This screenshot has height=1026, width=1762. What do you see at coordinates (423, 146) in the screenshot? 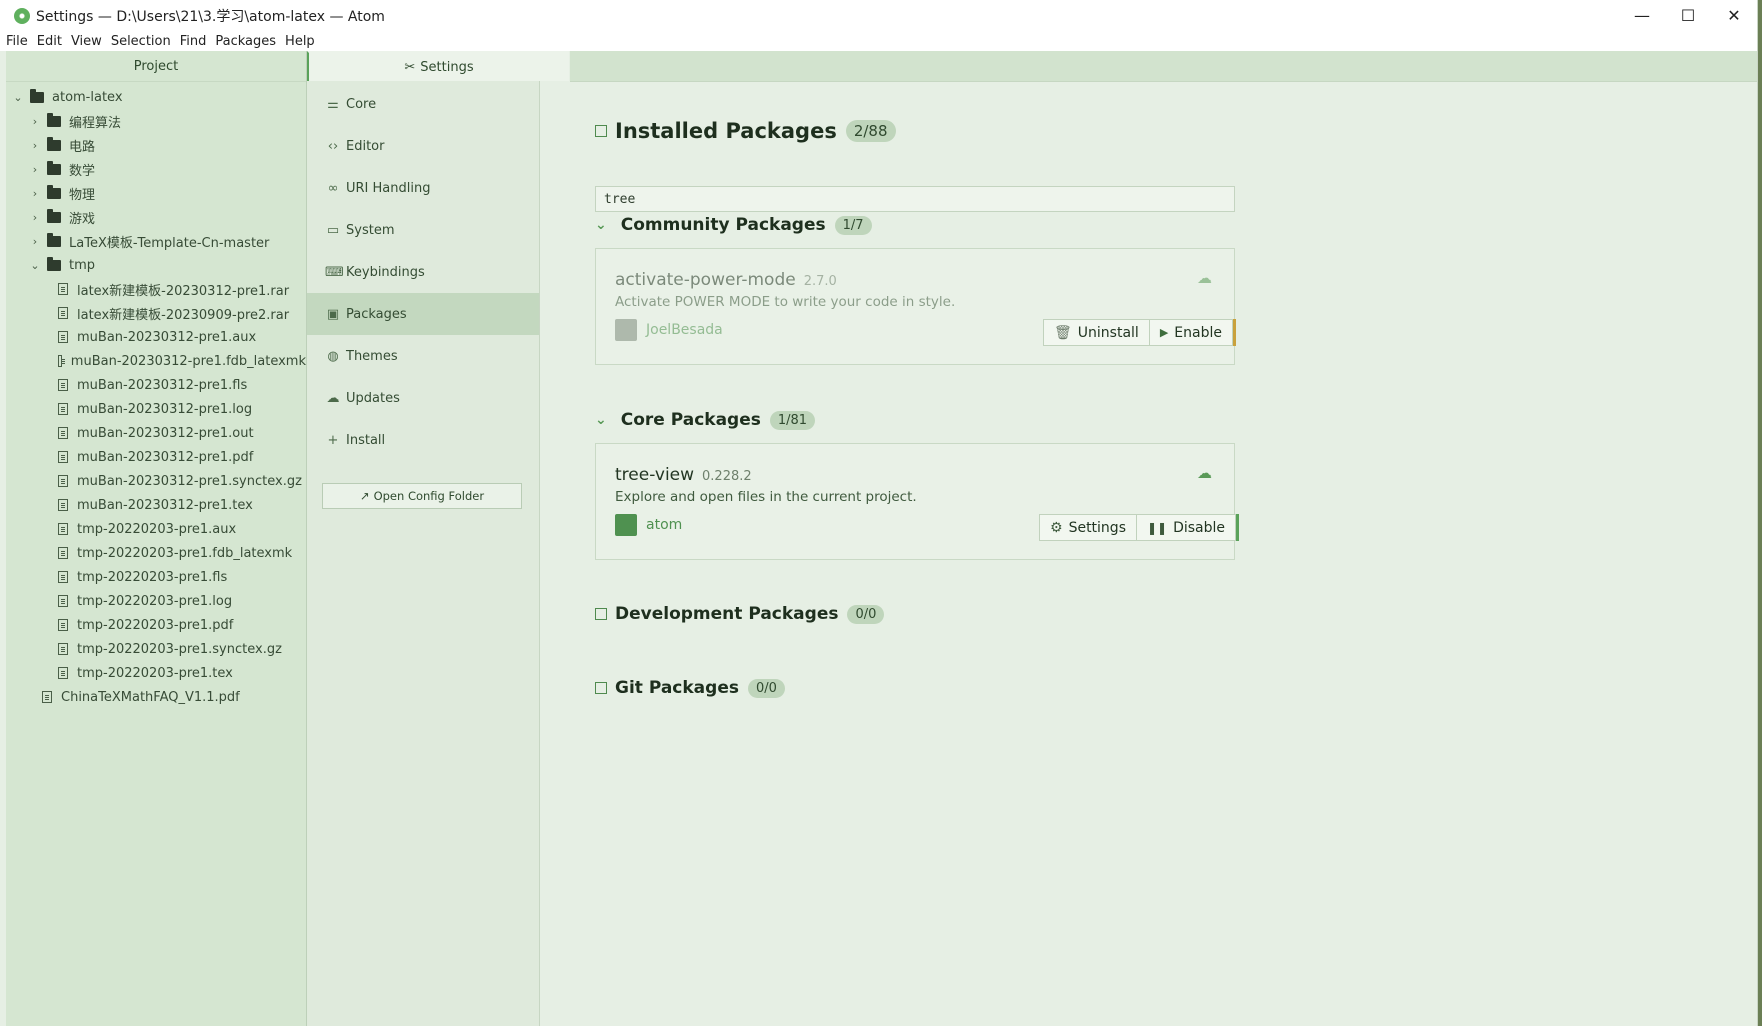
I see `nav-item-editor: ‹› Editor` at bounding box center [423, 146].